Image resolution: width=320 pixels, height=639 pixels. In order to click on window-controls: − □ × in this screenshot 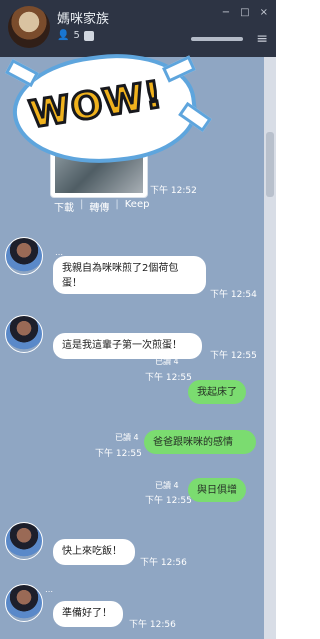, I will do `click(245, 12)`.